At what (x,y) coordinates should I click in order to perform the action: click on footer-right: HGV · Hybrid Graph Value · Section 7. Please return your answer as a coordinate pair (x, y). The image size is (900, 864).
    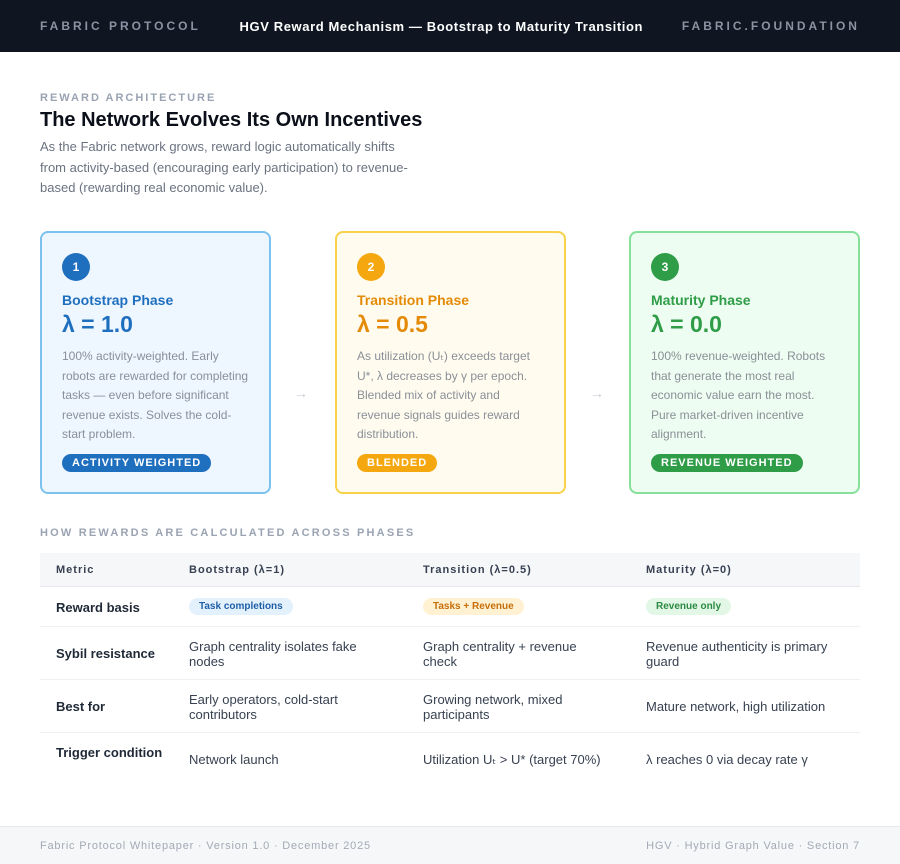
    Looking at the image, I should click on (753, 845).